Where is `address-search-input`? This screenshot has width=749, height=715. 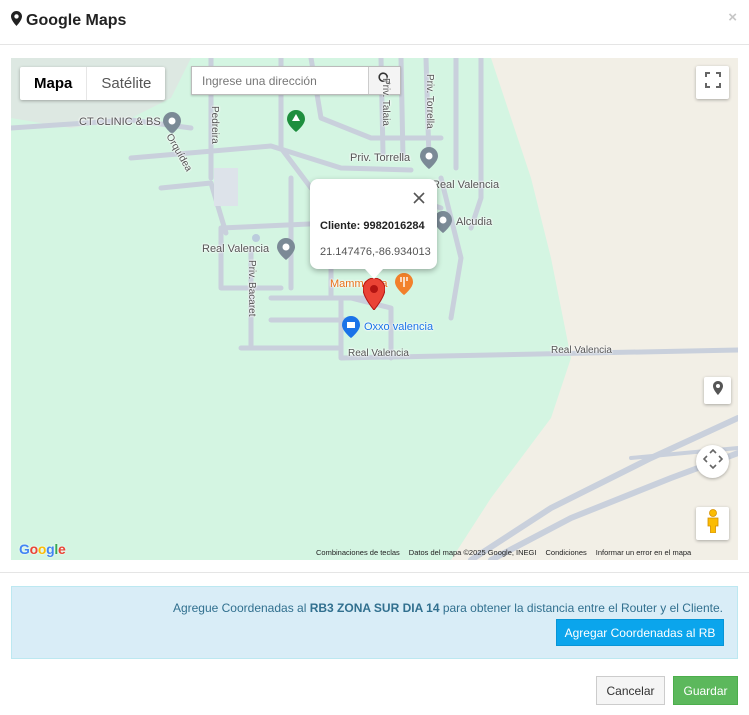
address-search-input is located at coordinates (280, 80).